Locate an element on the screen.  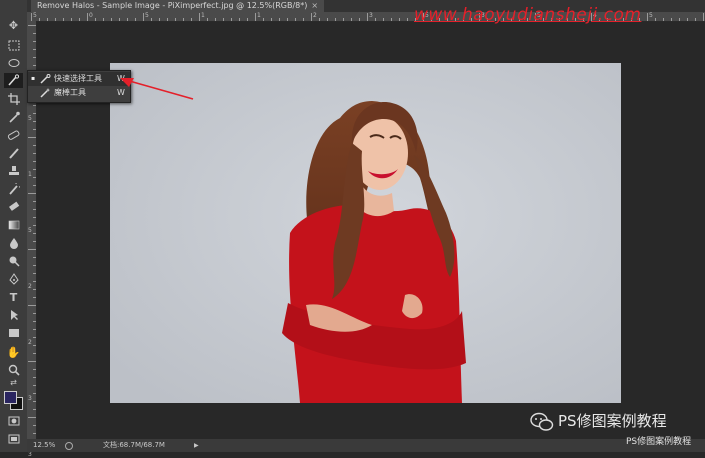
ruler-label: 3 is located at coordinates (30, 454).